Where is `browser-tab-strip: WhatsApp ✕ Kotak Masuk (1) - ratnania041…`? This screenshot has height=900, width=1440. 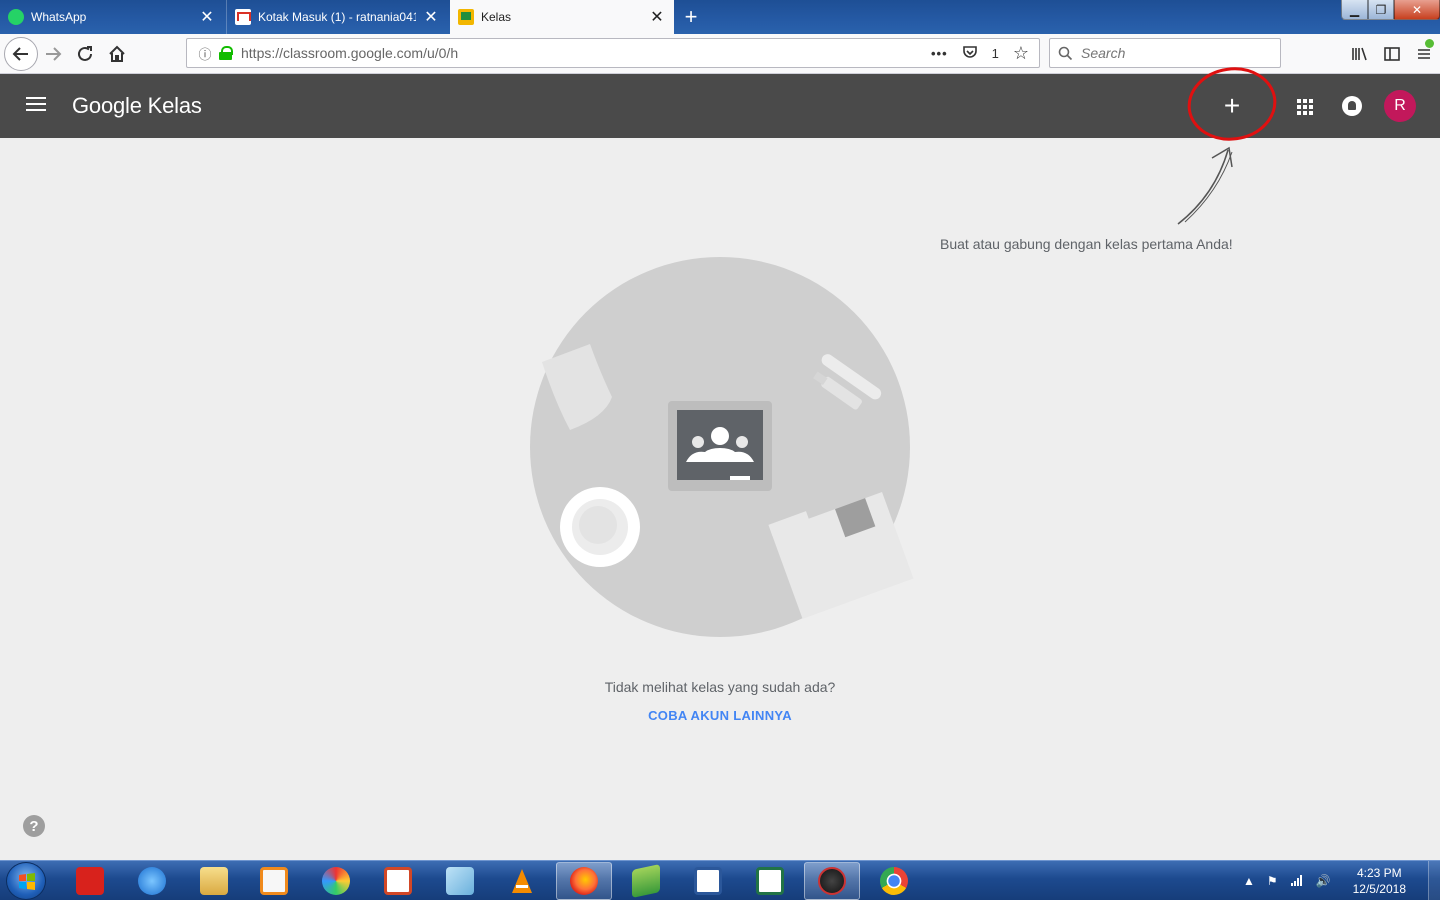
browser-tab-strip: WhatsApp ✕ Kotak Masuk (1) - ratnania041… is located at coordinates (720, 17).